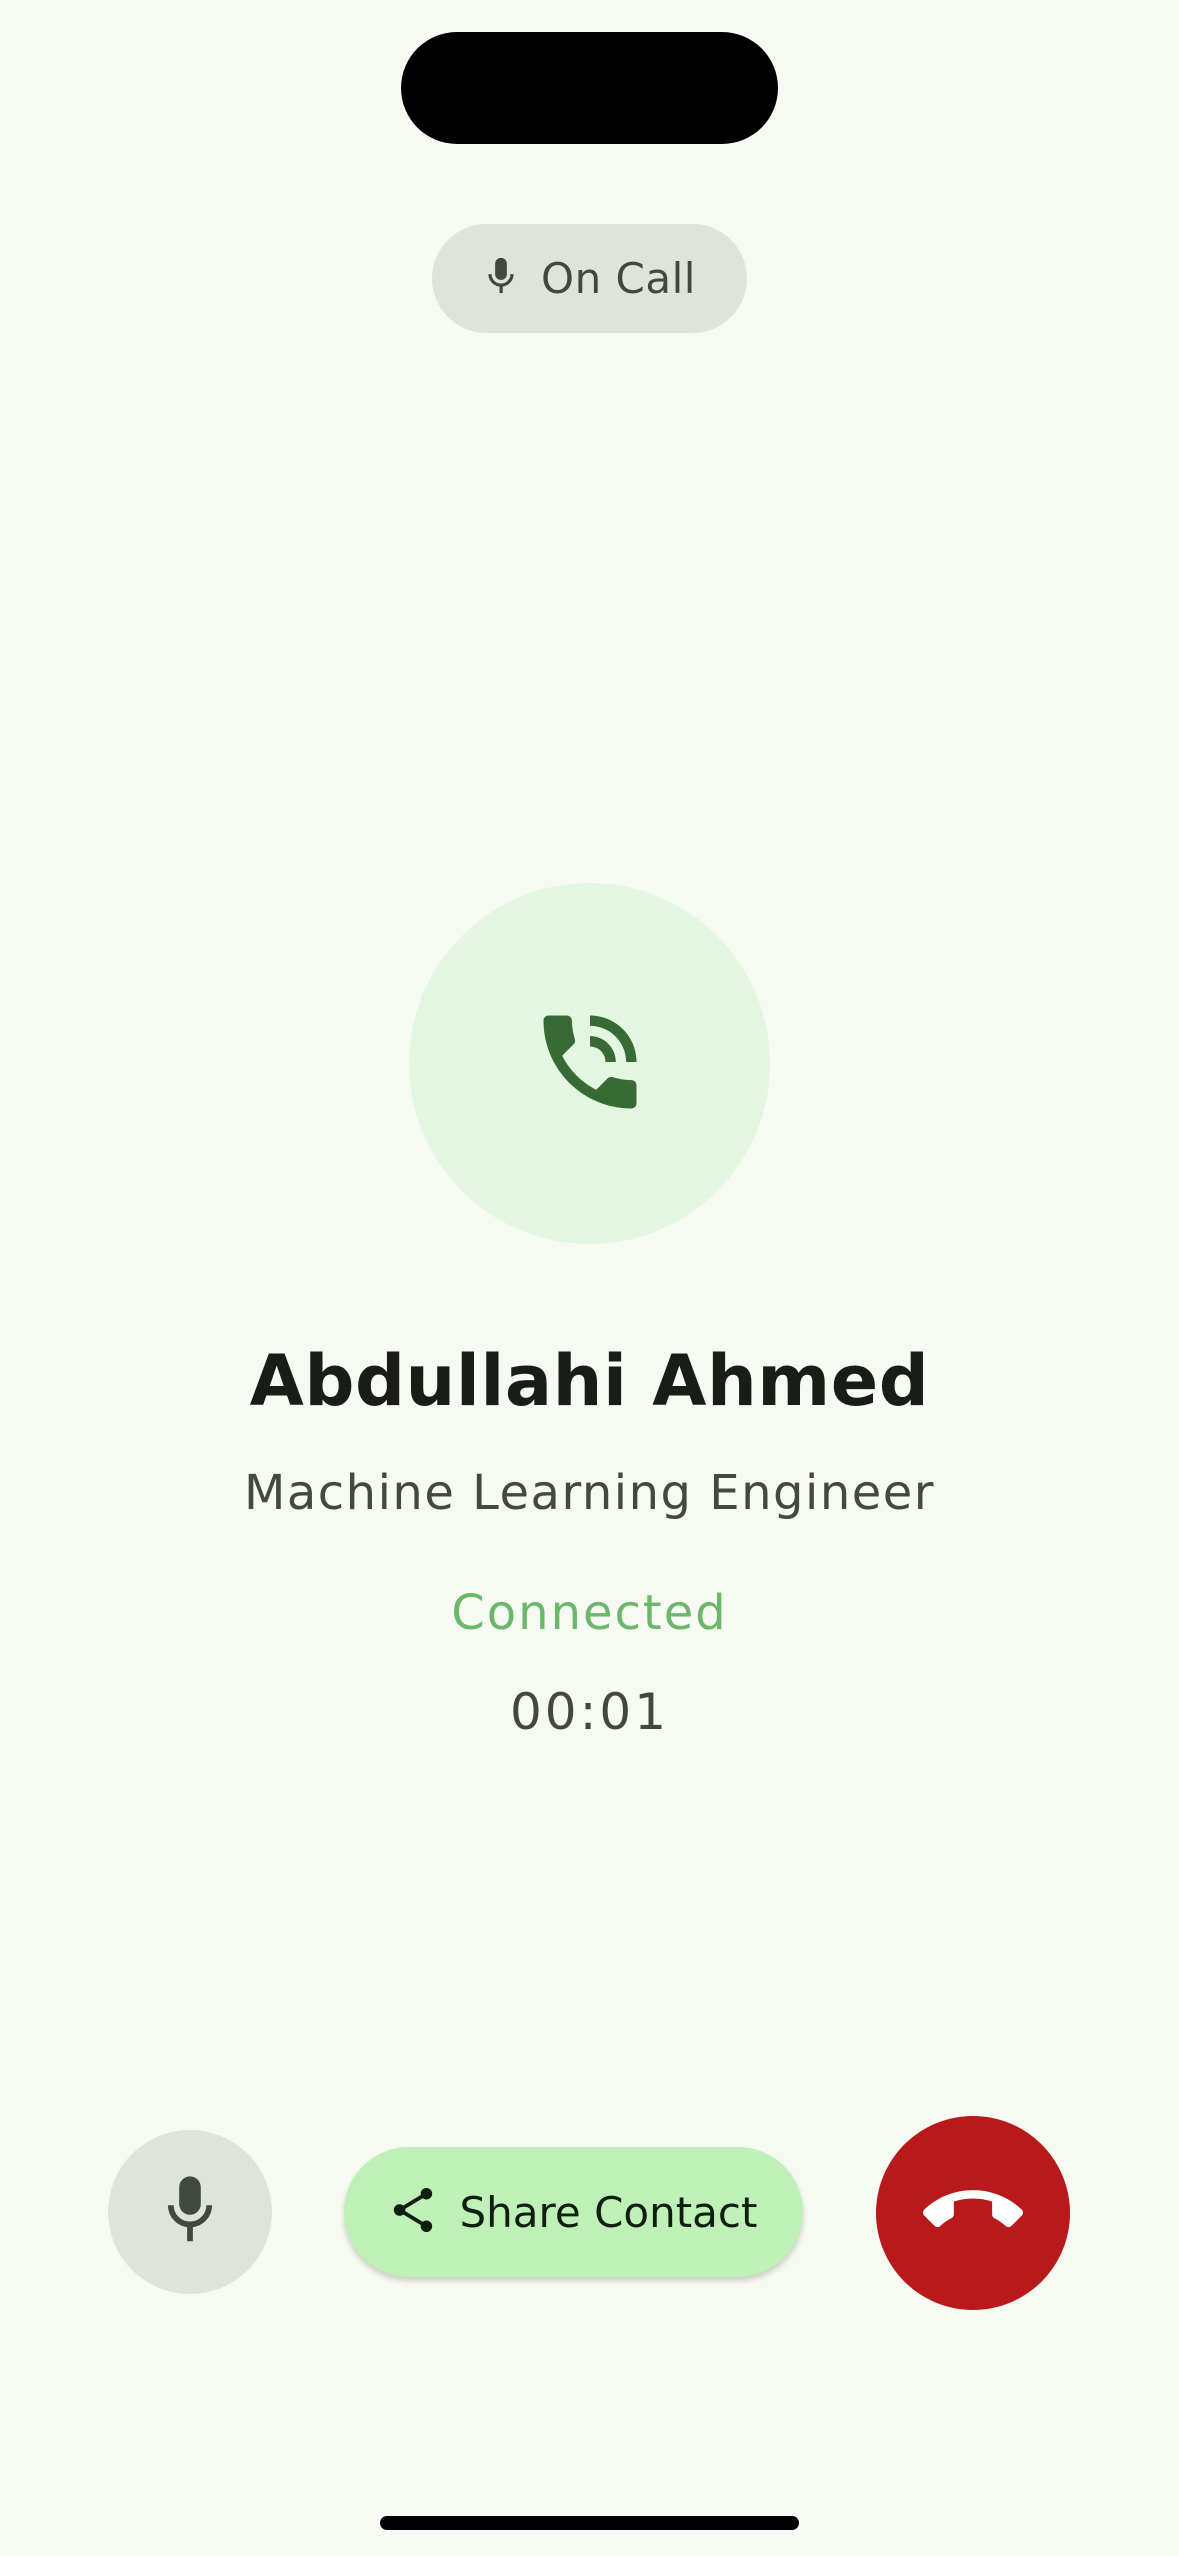 The height and width of the screenshot is (2556, 1179). Describe the element at coordinates (589, 1381) in the screenshot. I see `contact-name: Abdullahi Ahmed` at that location.